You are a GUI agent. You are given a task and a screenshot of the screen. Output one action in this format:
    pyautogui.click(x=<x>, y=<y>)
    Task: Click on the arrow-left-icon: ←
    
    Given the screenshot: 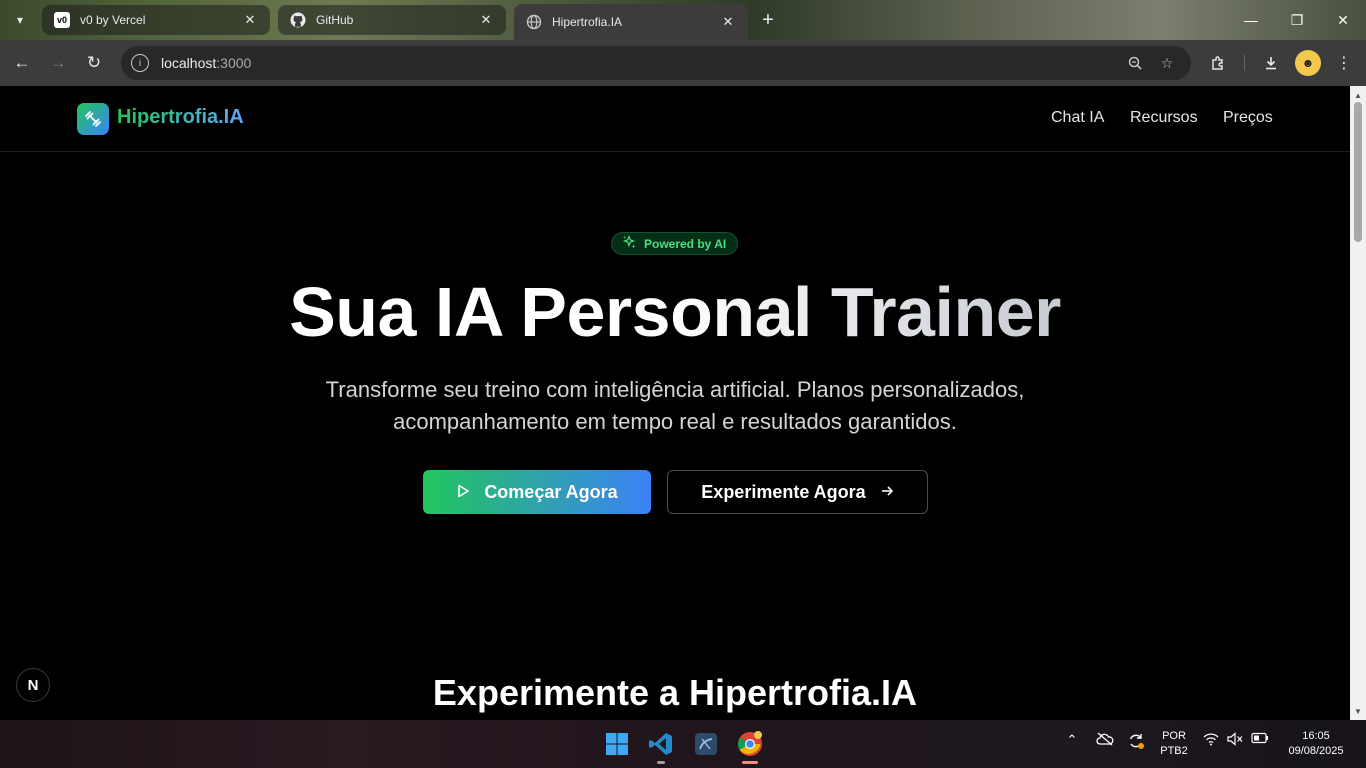 What is the action you would take?
    pyautogui.click(x=22, y=62)
    